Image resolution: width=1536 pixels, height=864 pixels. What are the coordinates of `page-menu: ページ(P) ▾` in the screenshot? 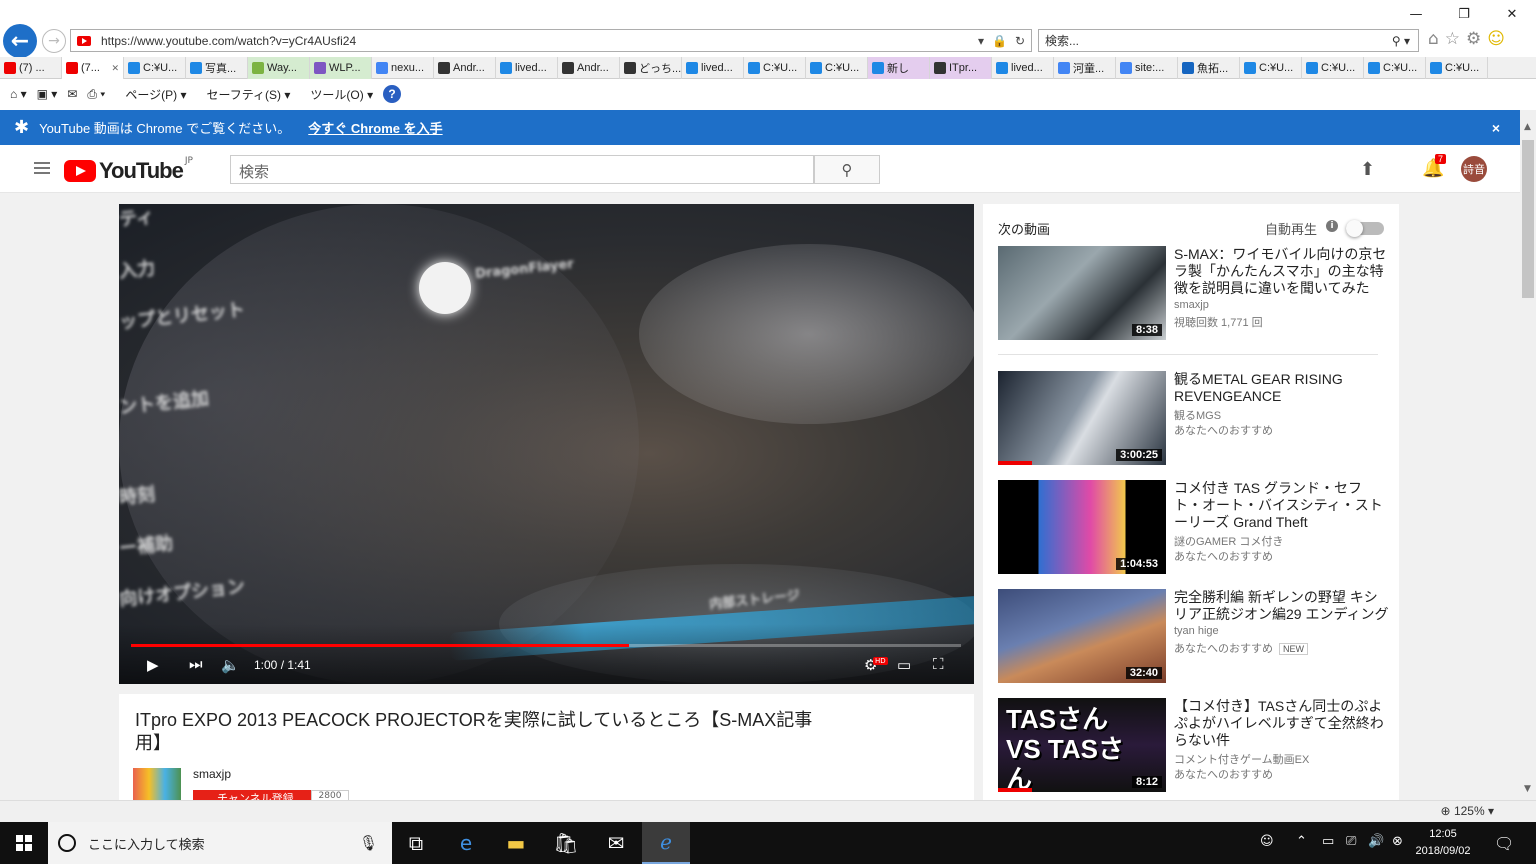 It's located at (150, 94).